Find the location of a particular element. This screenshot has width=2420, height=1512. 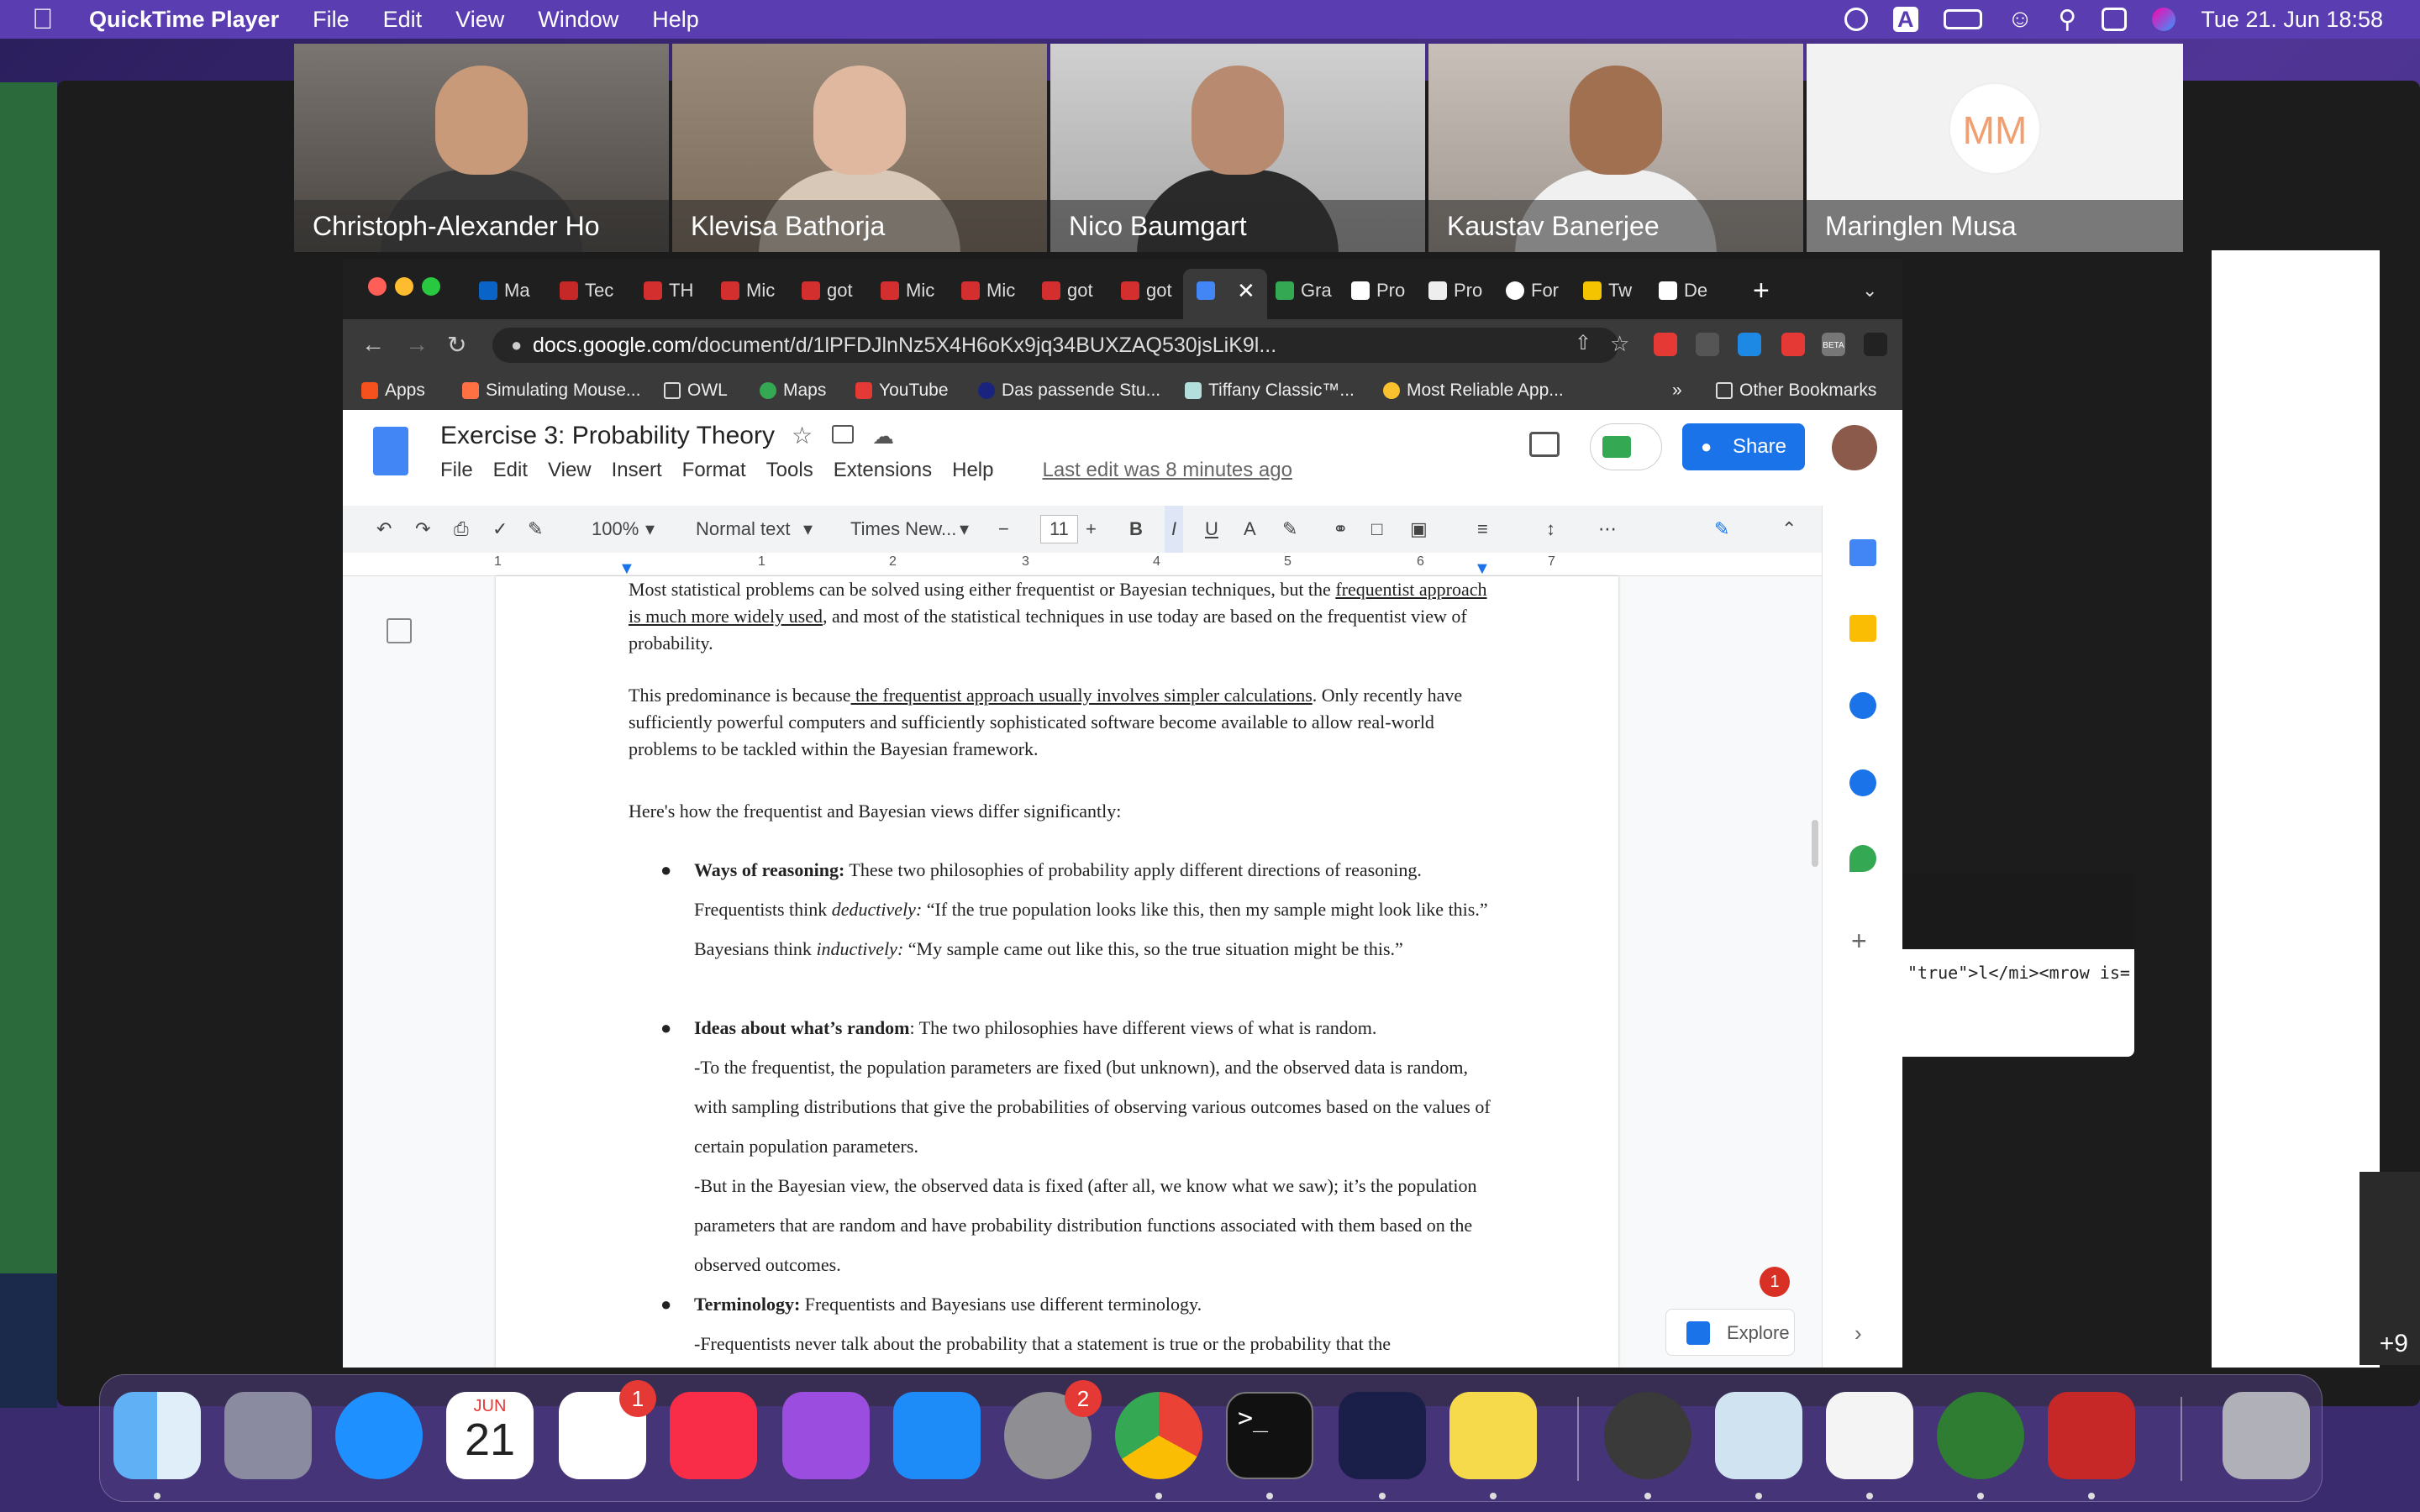

print-icon: ⎙ is located at coordinates (462, 529).